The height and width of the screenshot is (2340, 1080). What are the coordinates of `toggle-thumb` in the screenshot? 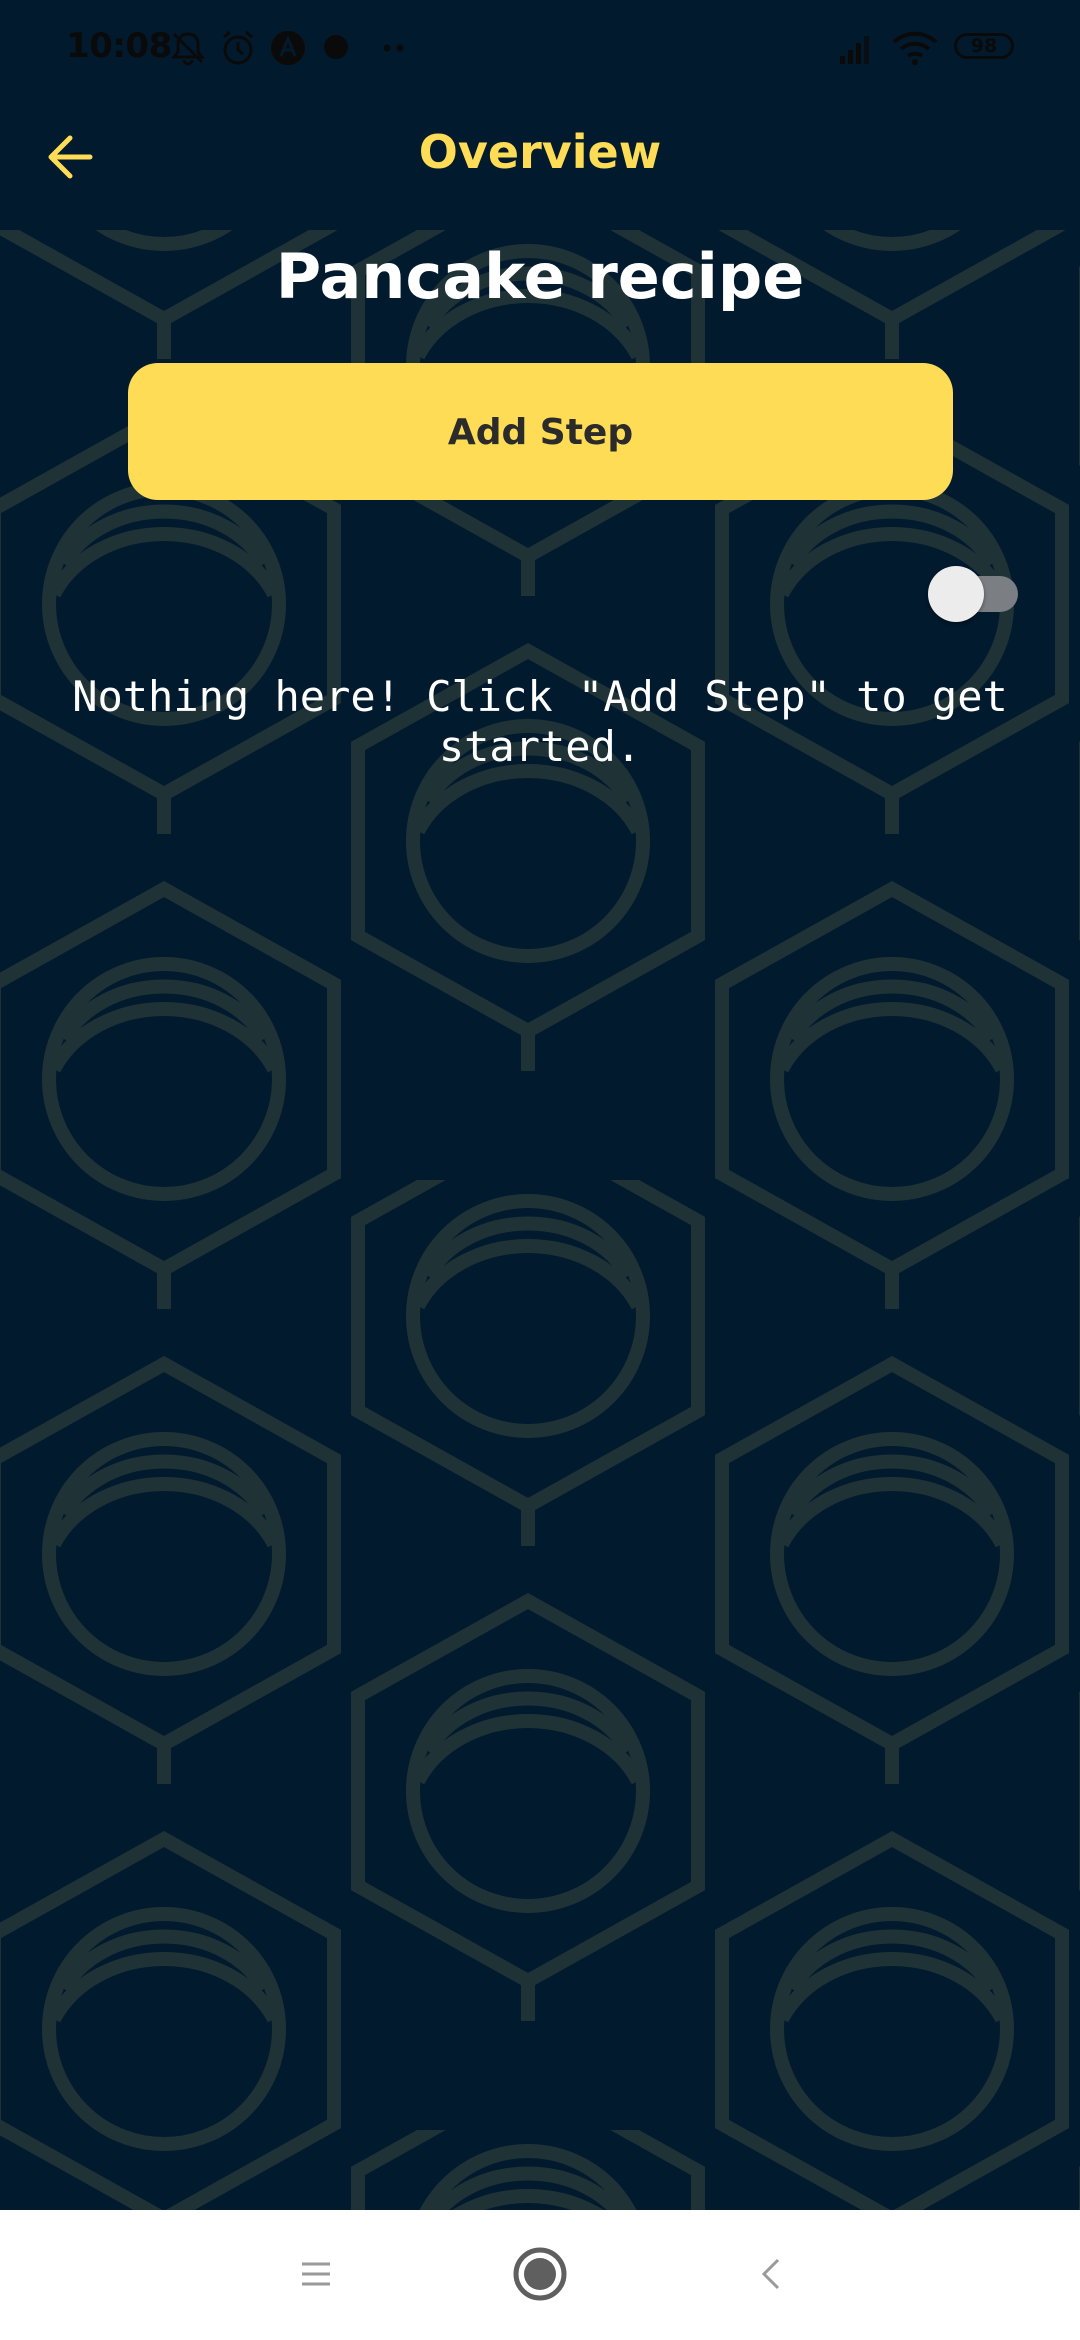 It's located at (956, 594).